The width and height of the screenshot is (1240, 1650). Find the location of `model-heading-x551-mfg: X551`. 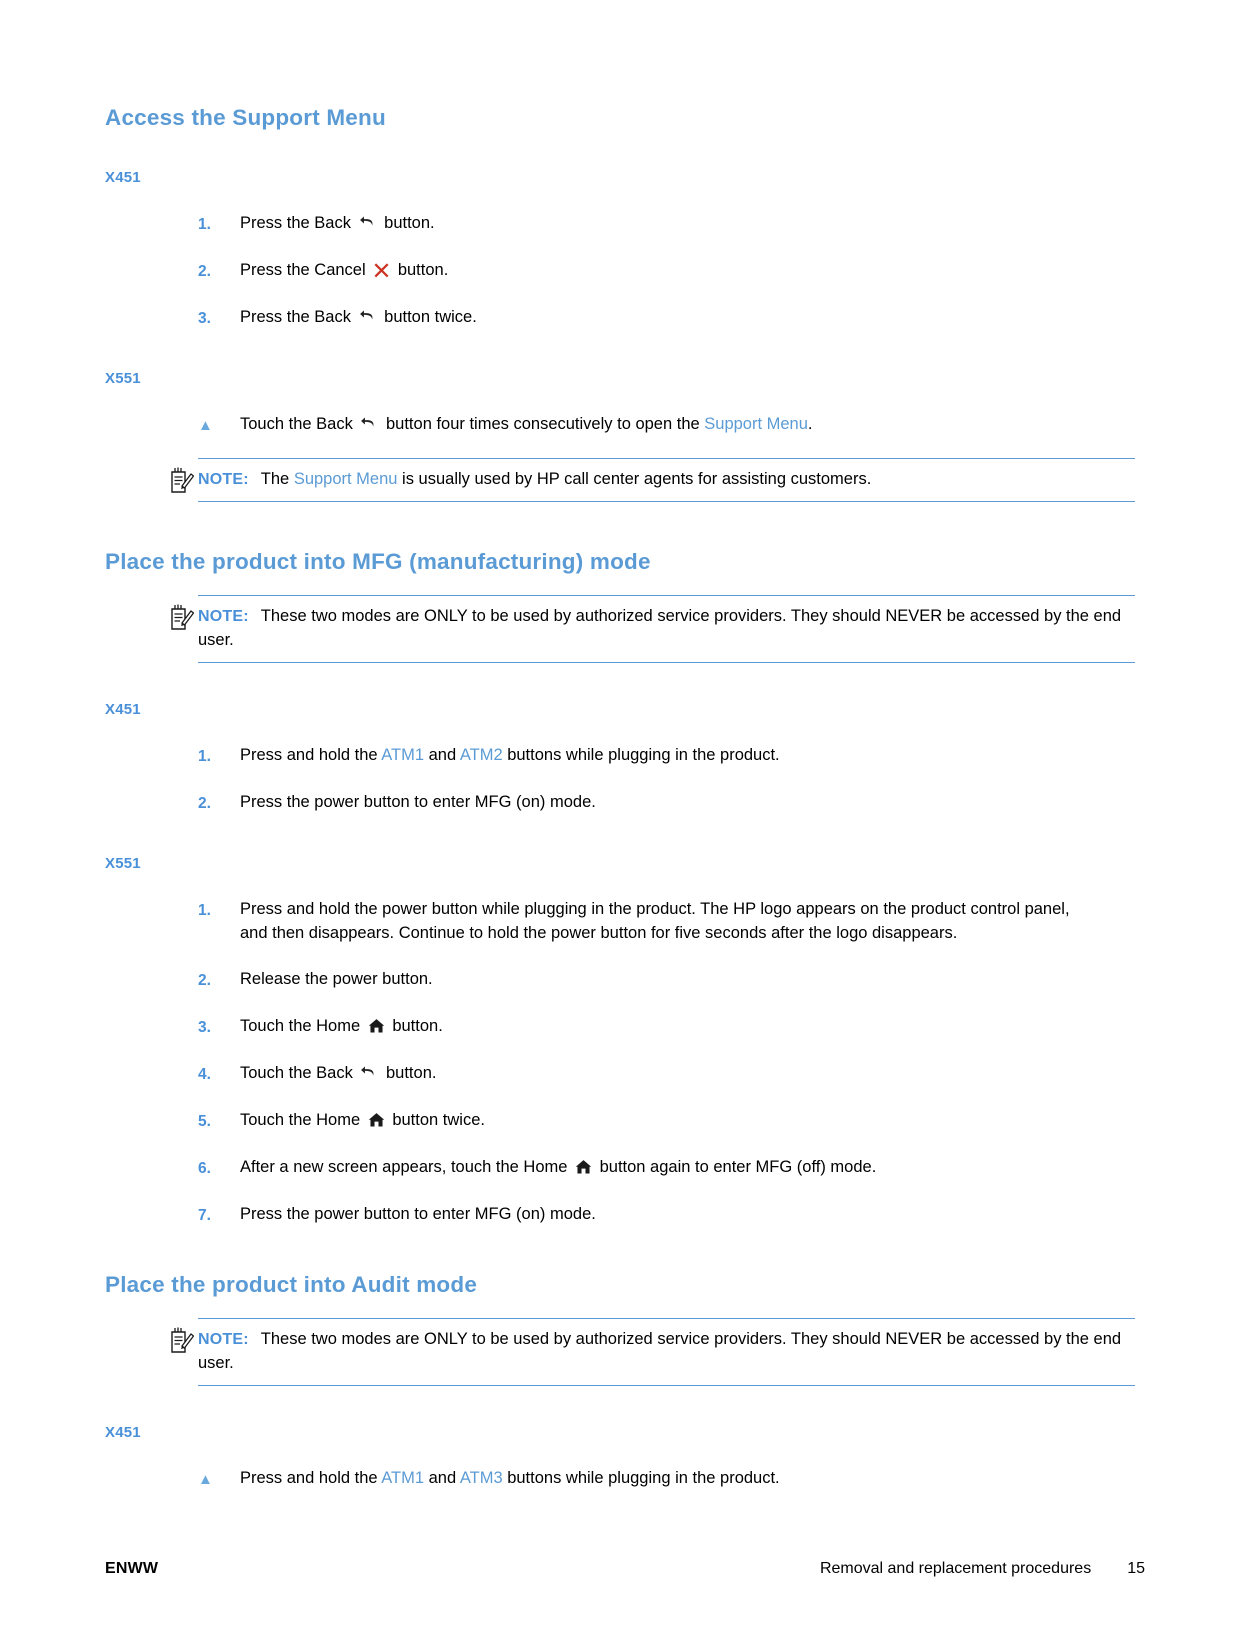

model-heading-x551-mfg: X551 is located at coordinates (123, 864).